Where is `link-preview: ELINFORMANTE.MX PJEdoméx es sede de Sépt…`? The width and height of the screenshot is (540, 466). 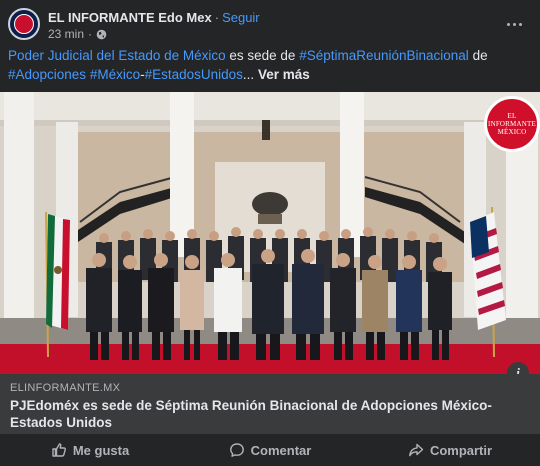 link-preview: ELINFORMANTE.MX PJEdoméx es sede de Sépt… is located at coordinates (270, 404).